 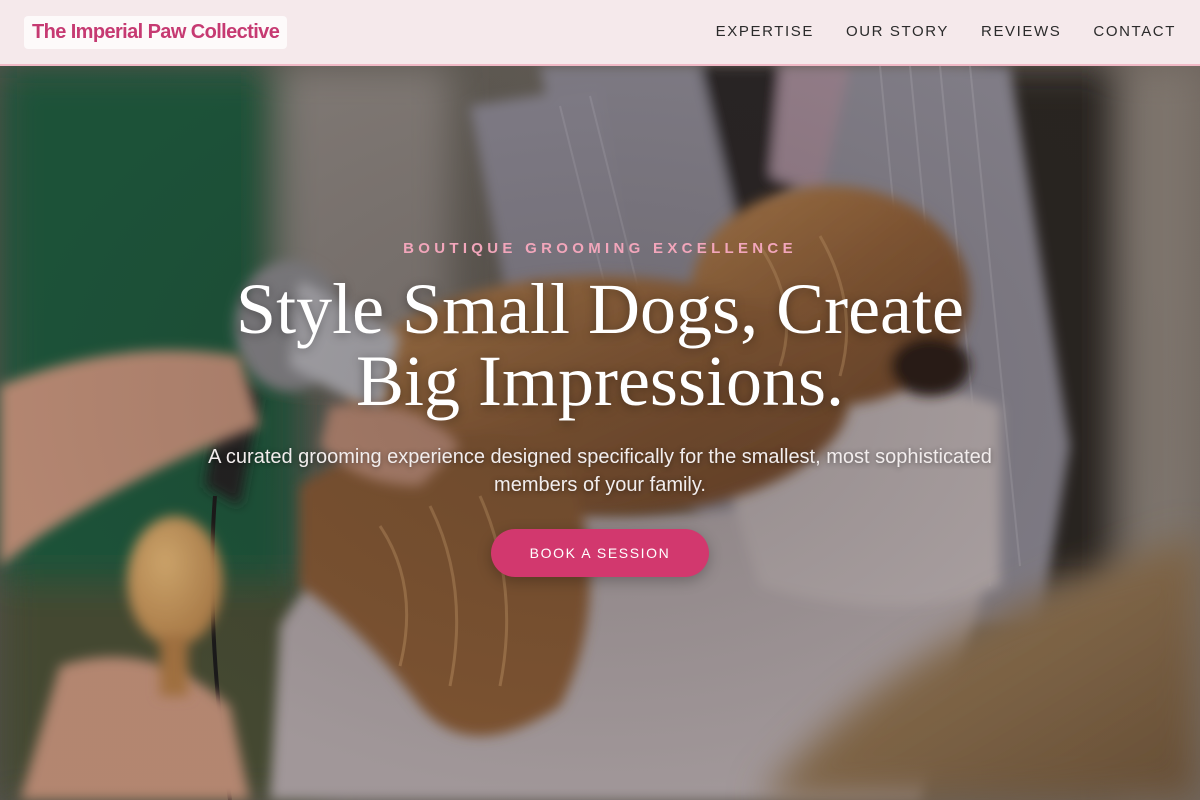 I want to click on nav-item-contact: CONTACT, so click(x=1134, y=32).